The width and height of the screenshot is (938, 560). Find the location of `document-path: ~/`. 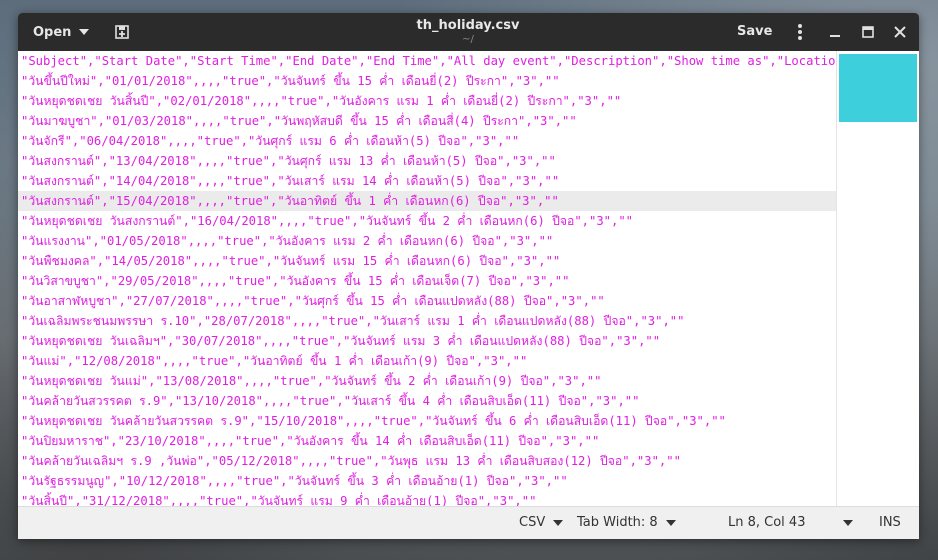

document-path: ~/ is located at coordinates (468, 39).